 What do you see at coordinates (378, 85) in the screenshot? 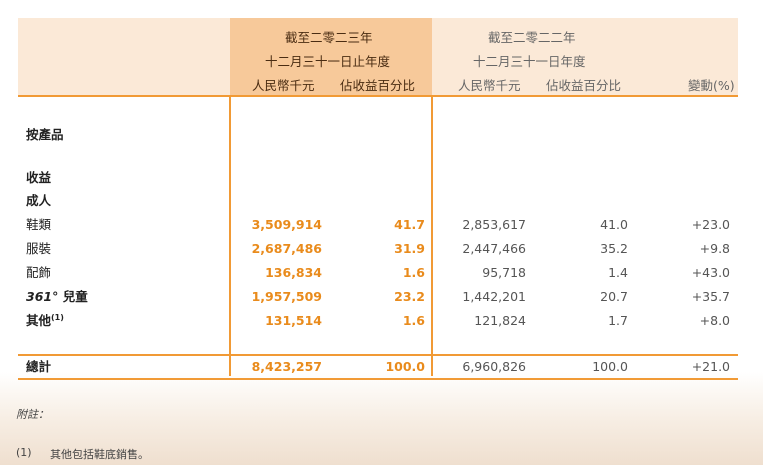
I see `header-2023-pct: 佔收益百分比` at bounding box center [378, 85].